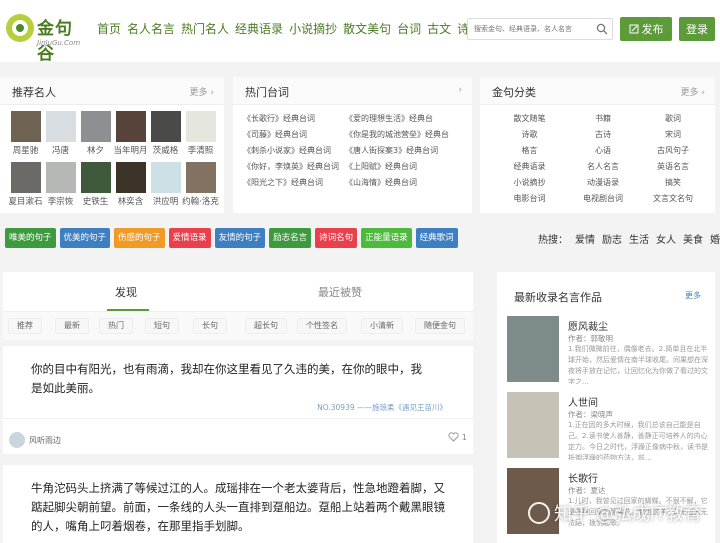  Describe the element at coordinates (673, 134) in the screenshot. I see `category-link: 宋词` at that location.